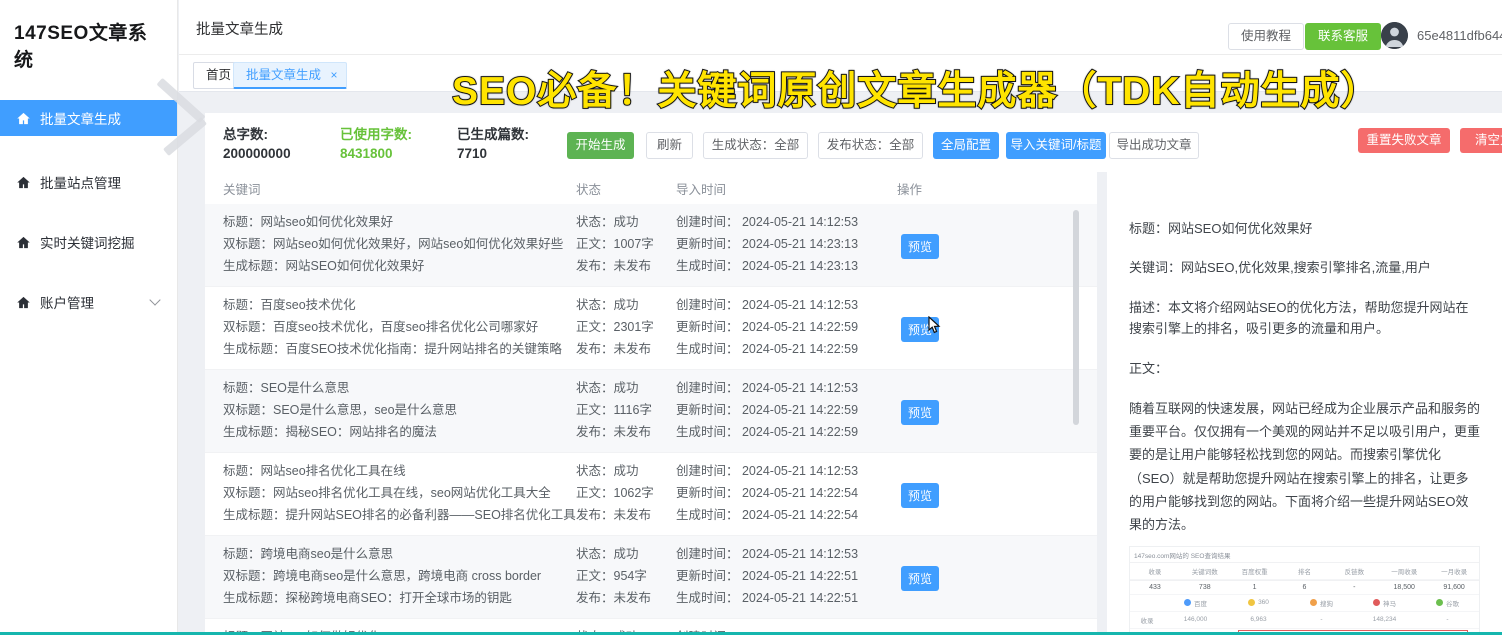  Describe the element at coordinates (88, 210) in the screenshot. I see `sidebar-menu: 批量文章生成 批量站点管理 实时关键词挖掘 账户管理` at that location.